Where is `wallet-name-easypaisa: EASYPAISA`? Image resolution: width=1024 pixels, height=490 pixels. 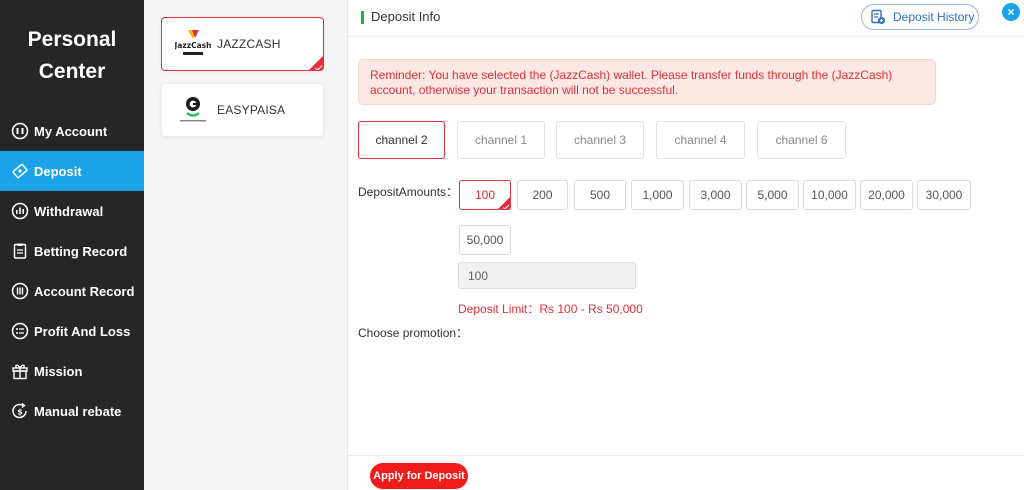 wallet-name-easypaisa: EASYPAISA is located at coordinates (251, 110).